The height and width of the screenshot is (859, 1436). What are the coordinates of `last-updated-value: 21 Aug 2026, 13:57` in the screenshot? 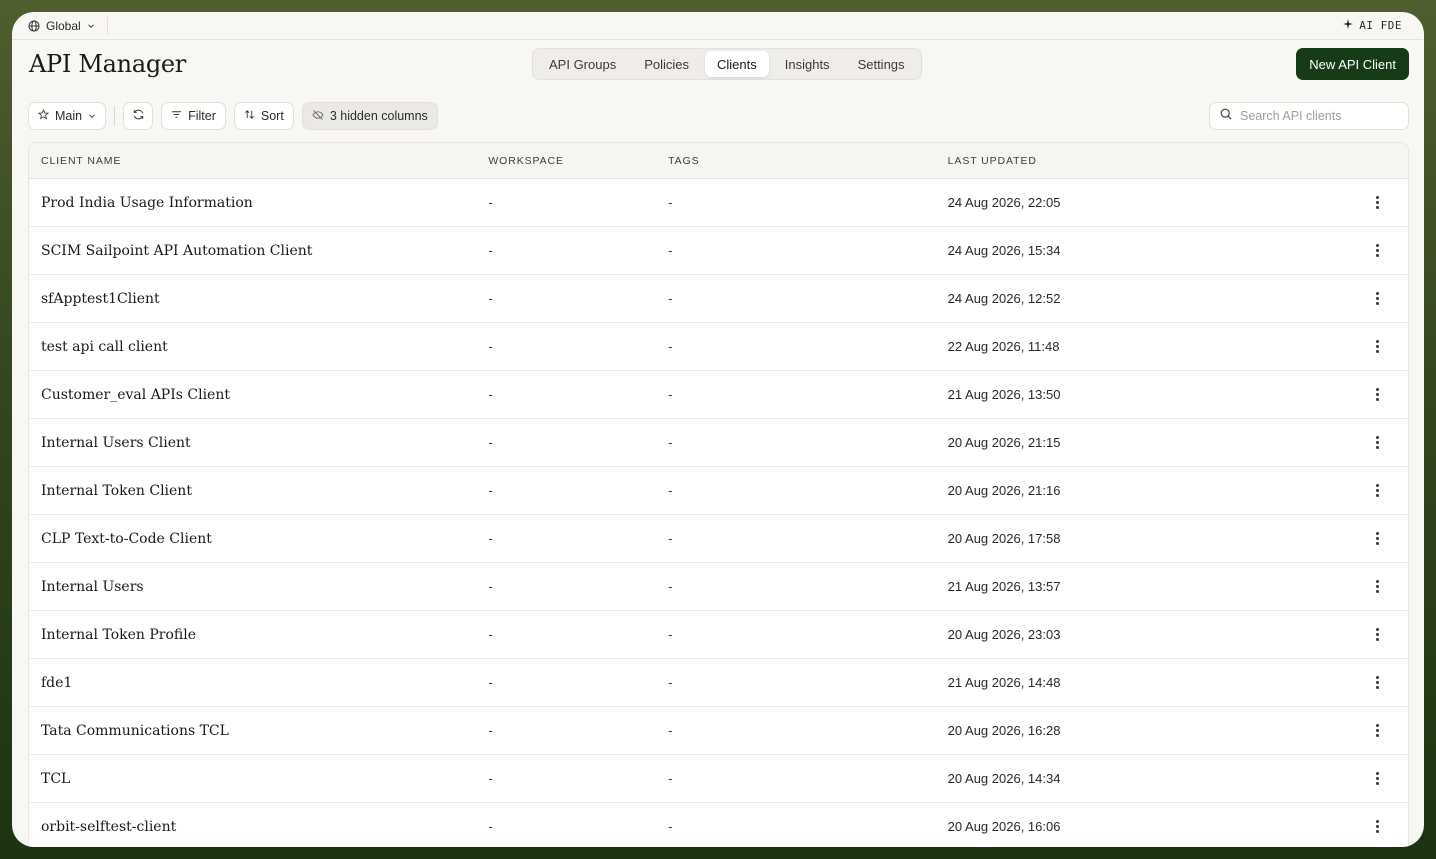 It's located at (1004, 586).